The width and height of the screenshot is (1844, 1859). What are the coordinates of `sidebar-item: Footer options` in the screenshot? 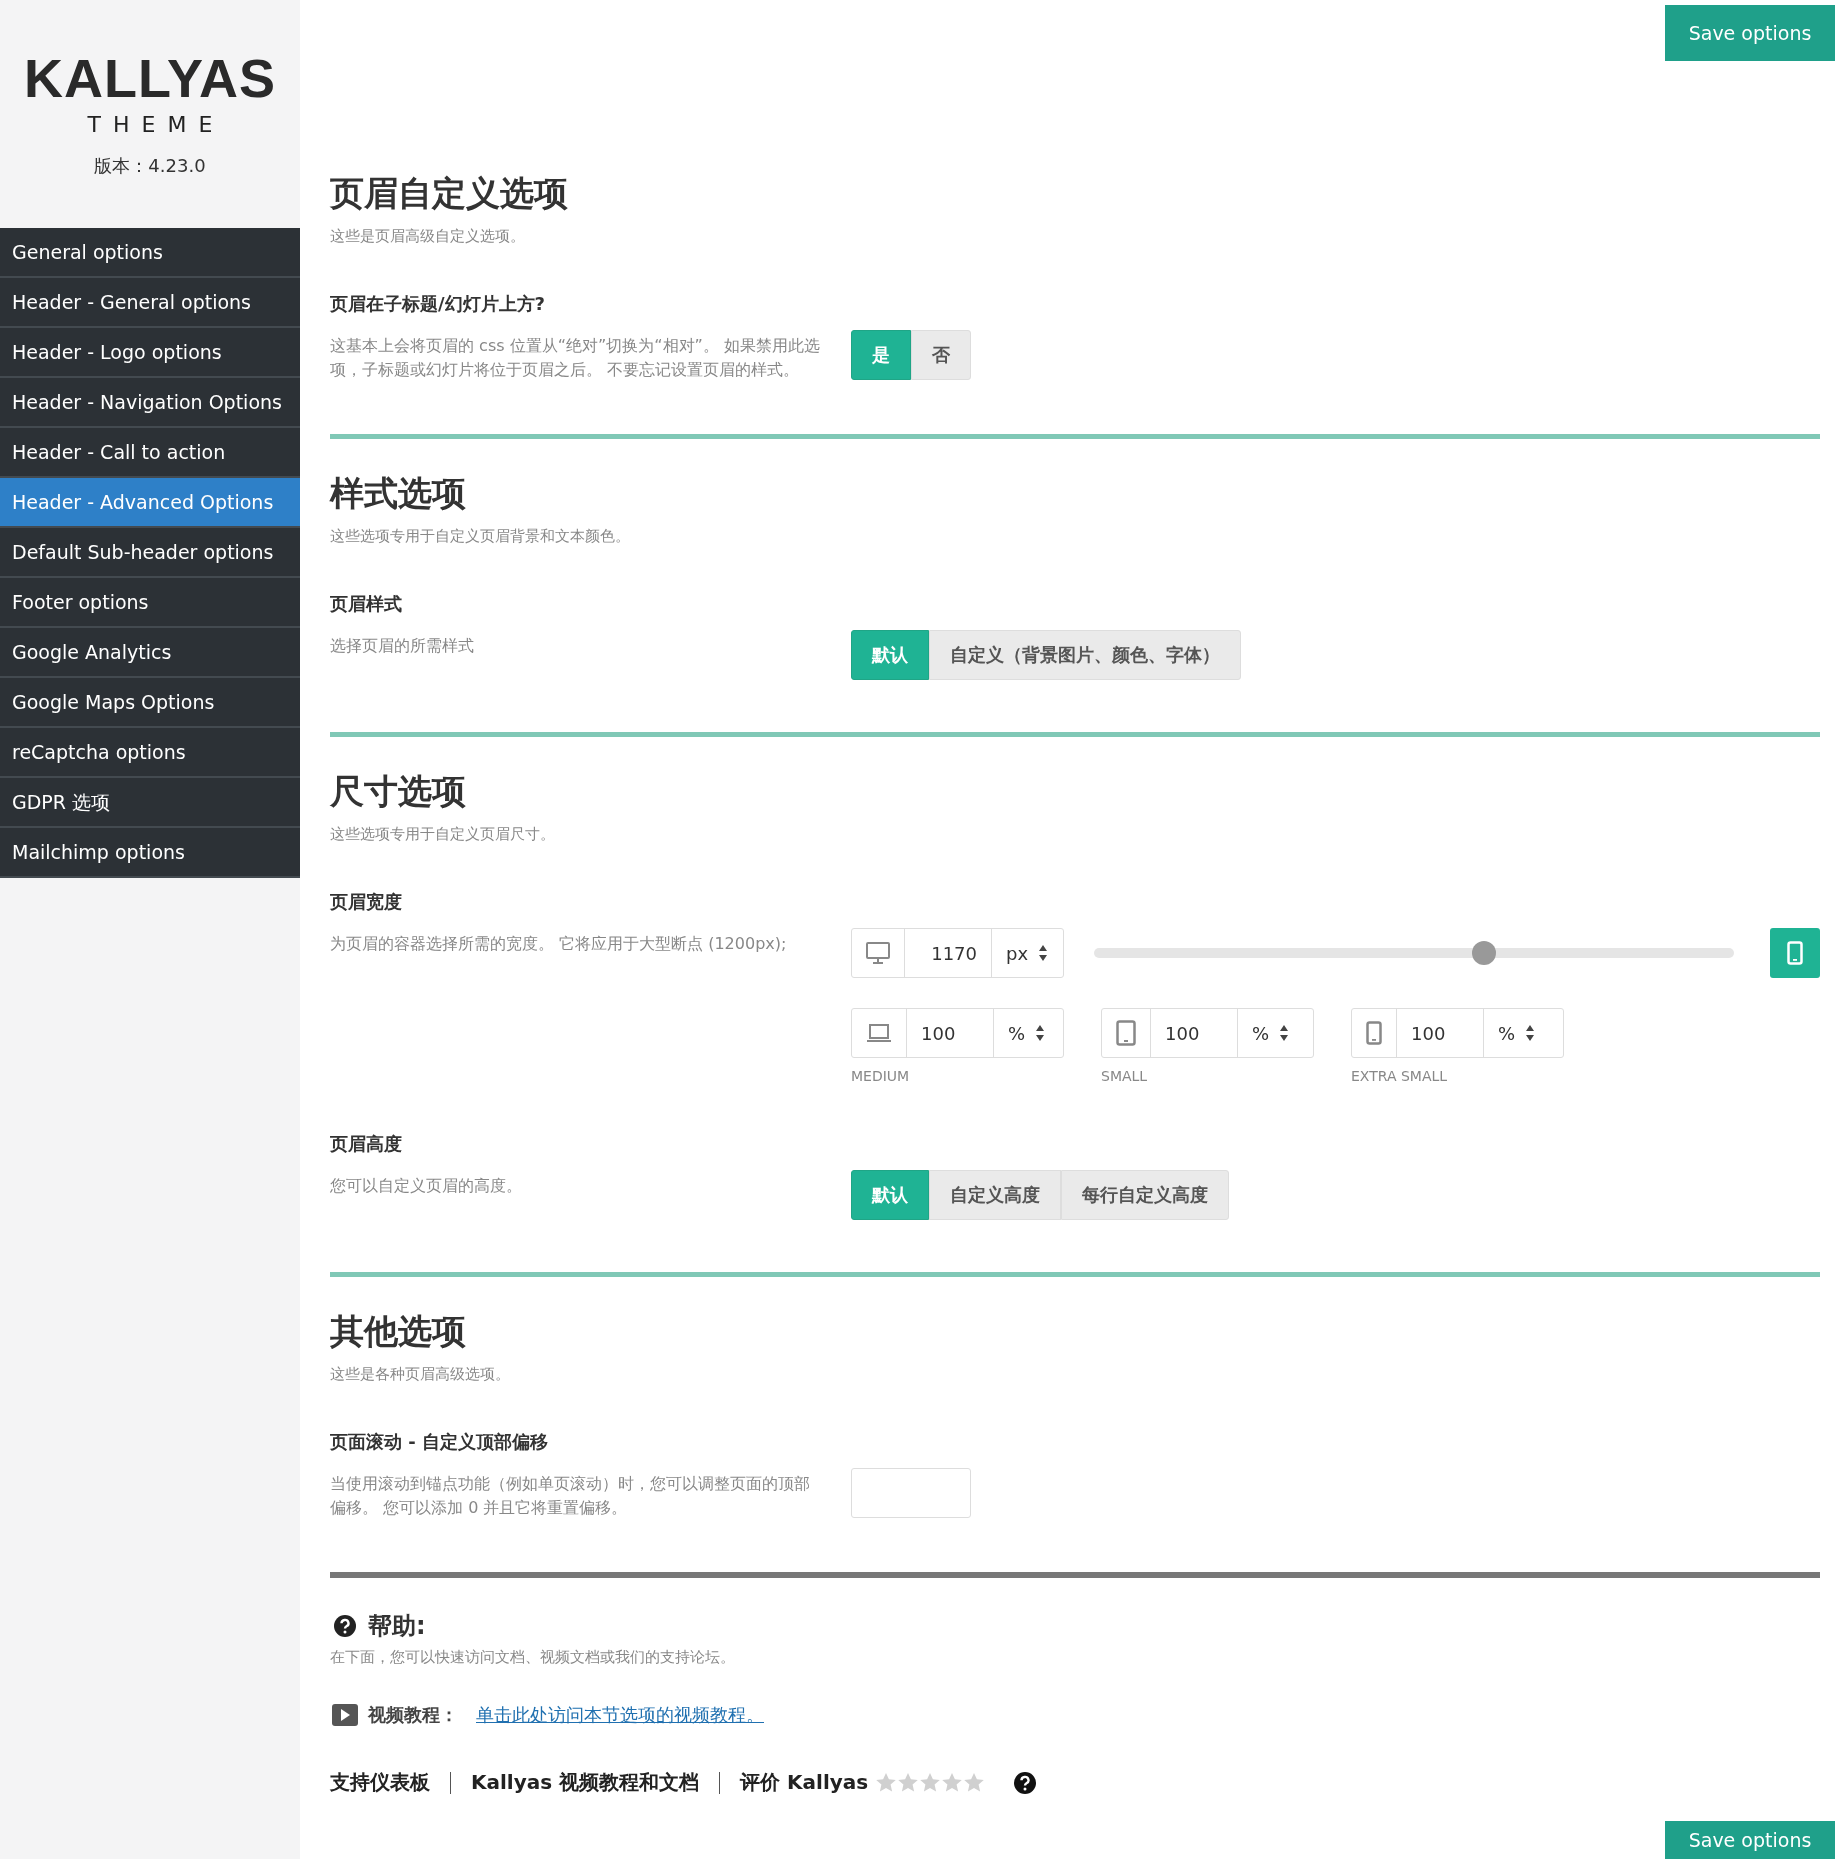 It's located at (150, 603).